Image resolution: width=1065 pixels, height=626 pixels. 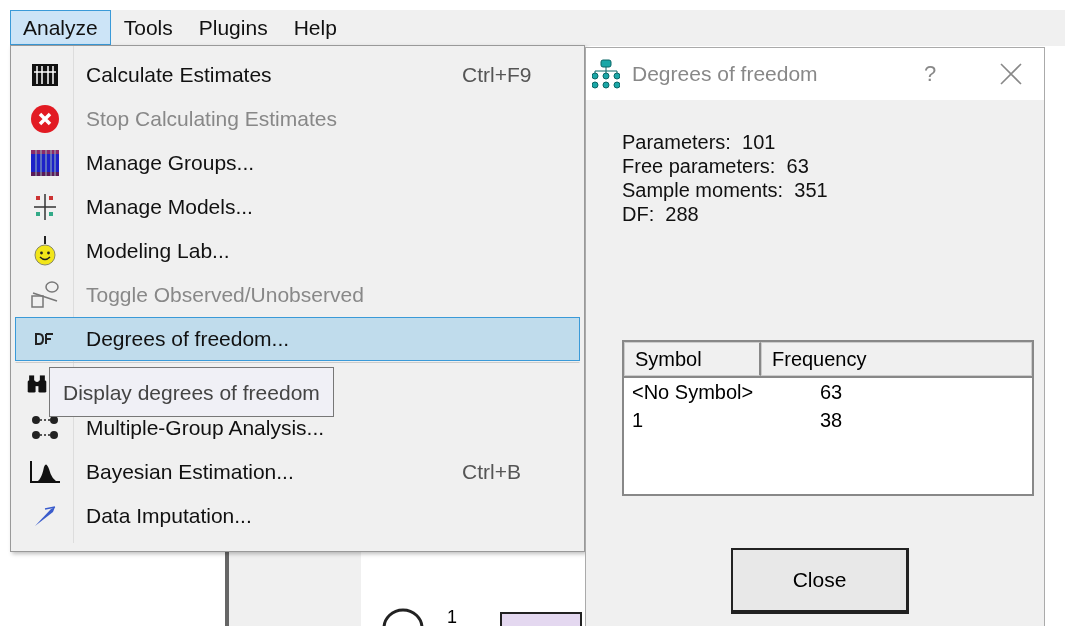 What do you see at coordinates (179, 75) in the screenshot?
I see `menu-item-label: Calculate Estimates` at bounding box center [179, 75].